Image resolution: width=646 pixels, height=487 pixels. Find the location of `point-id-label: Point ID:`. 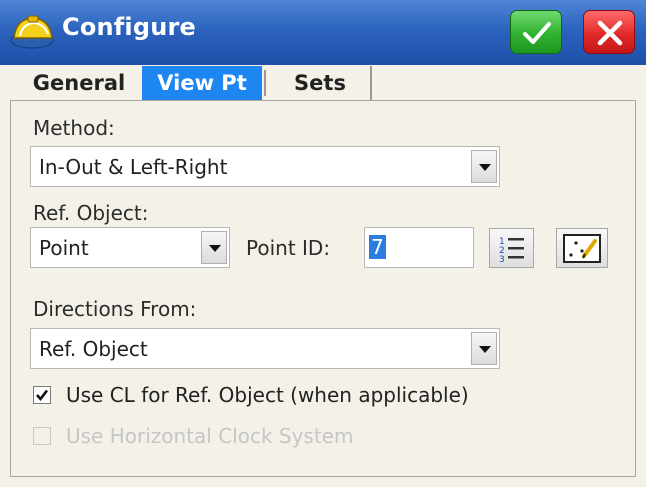

point-id-label: Point ID: is located at coordinates (288, 248).